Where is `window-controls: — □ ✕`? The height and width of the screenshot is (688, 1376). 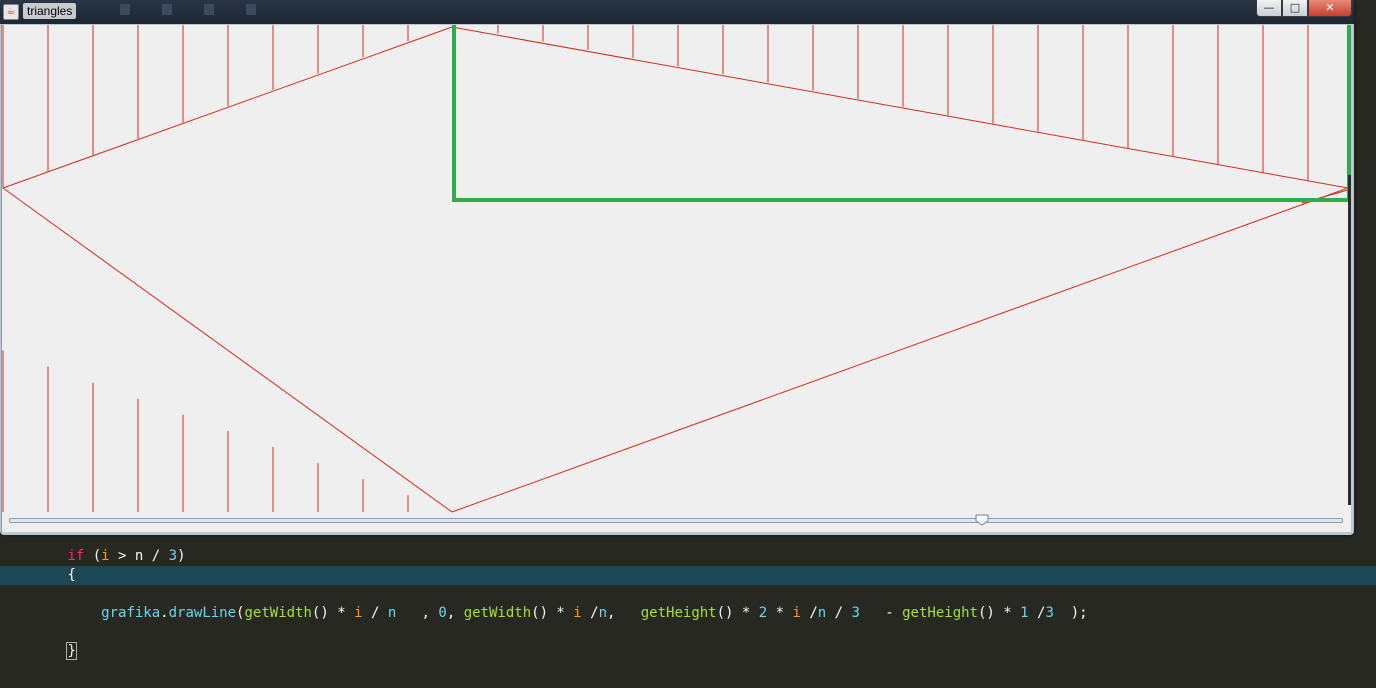
window-controls: — □ ✕ is located at coordinates (1304, 8).